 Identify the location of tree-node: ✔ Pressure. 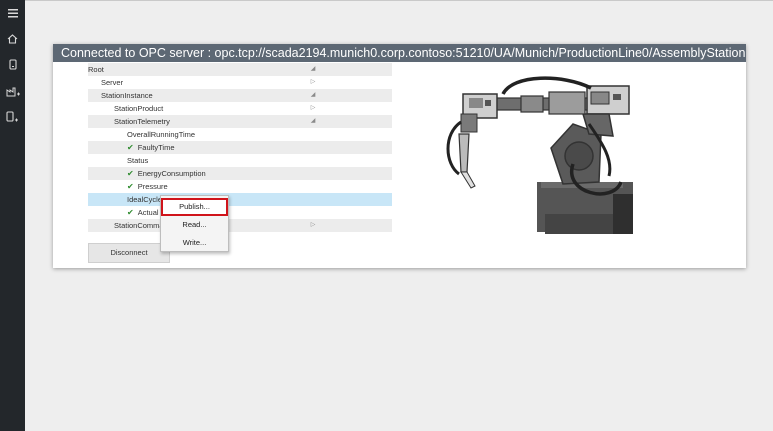
(240, 186).